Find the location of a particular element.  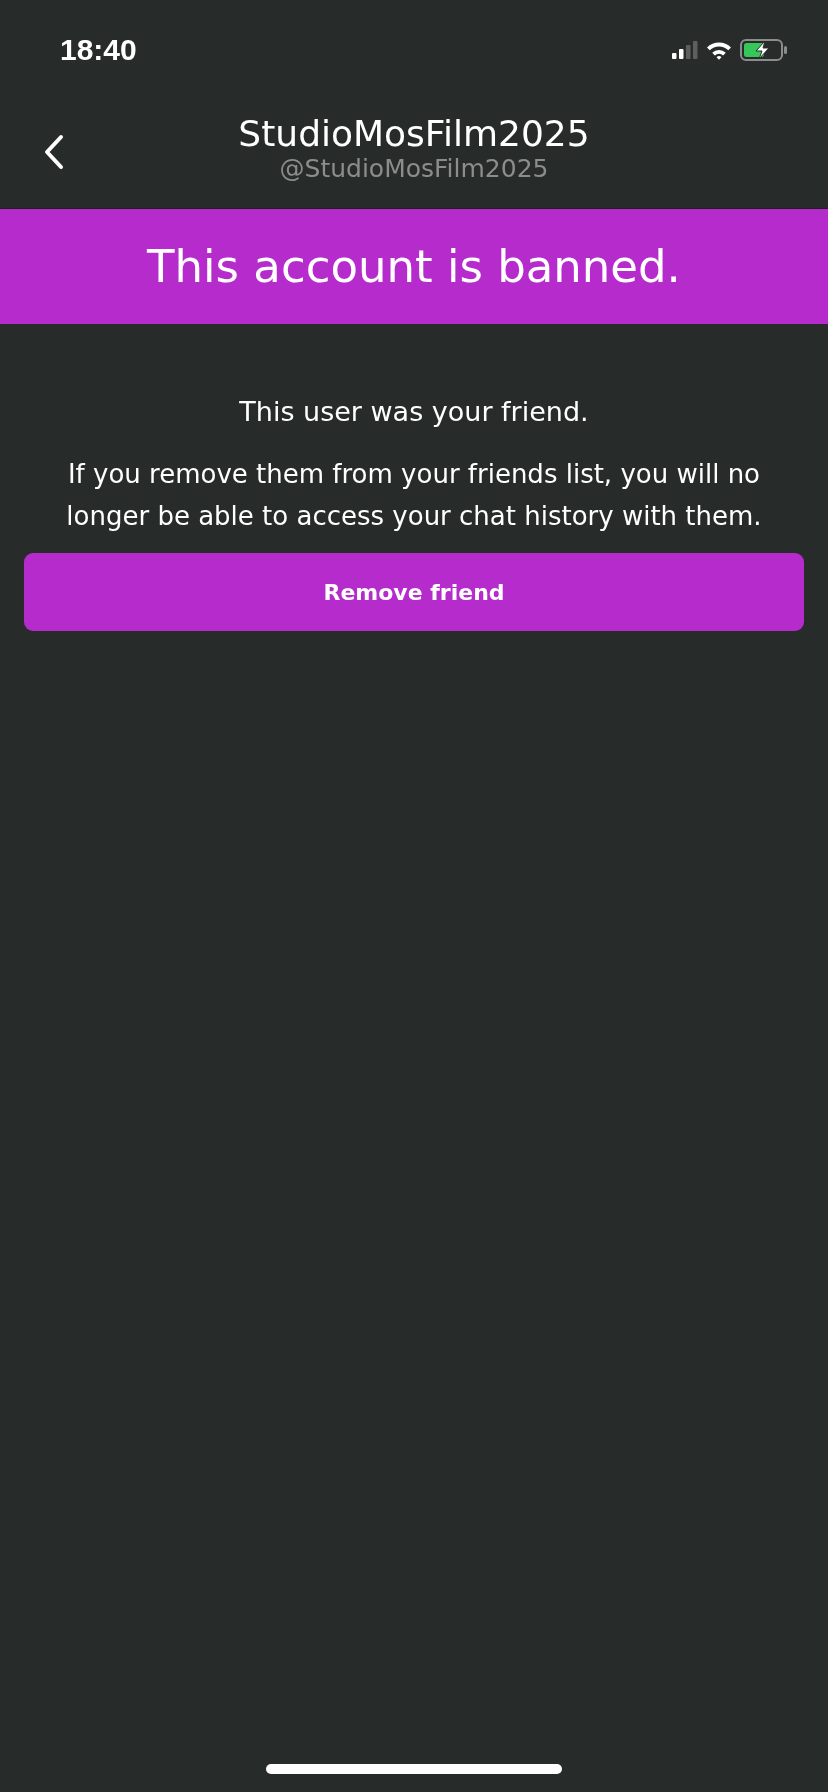

profile-name: StudioMosFilm2025 is located at coordinates (414, 133).